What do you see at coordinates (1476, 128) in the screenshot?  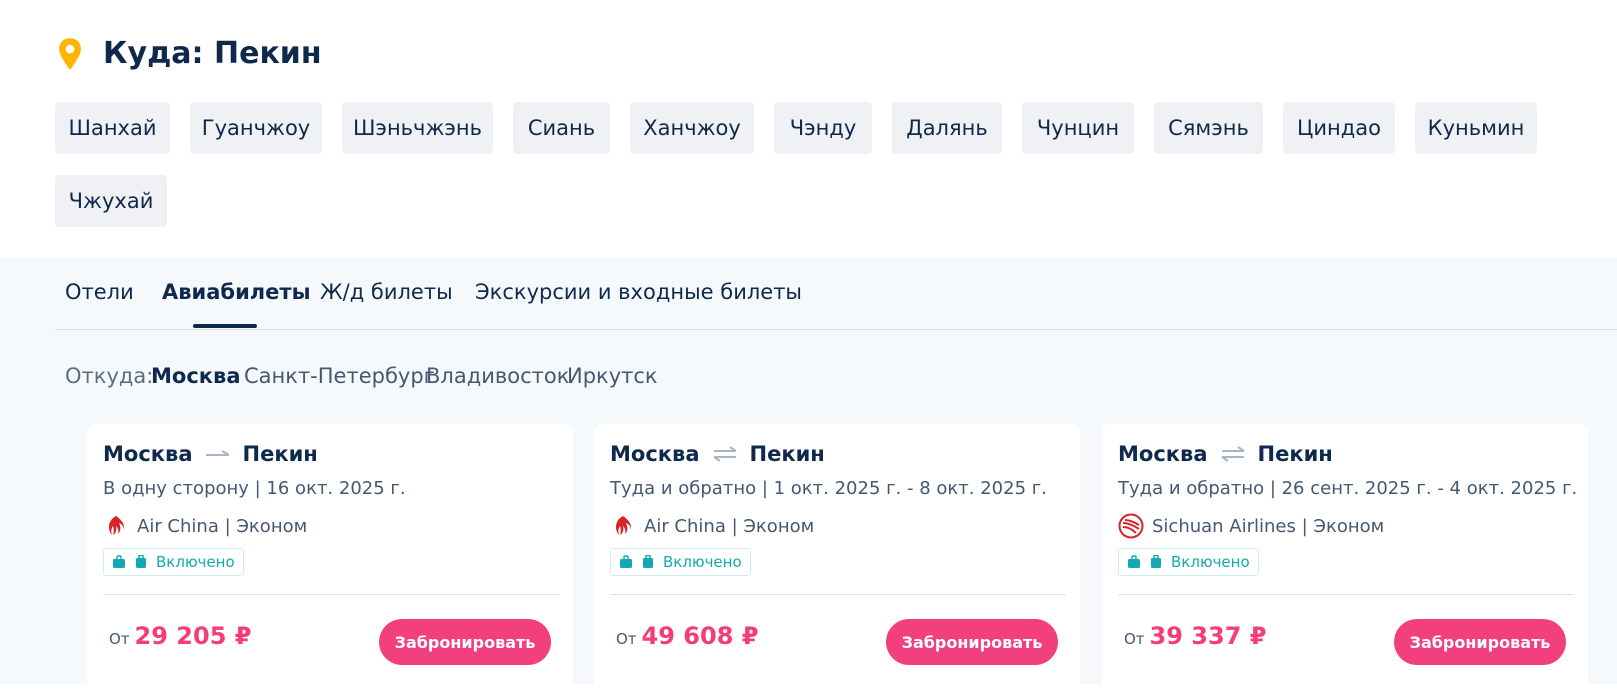 I see `city-chip: Куньмин` at bounding box center [1476, 128].